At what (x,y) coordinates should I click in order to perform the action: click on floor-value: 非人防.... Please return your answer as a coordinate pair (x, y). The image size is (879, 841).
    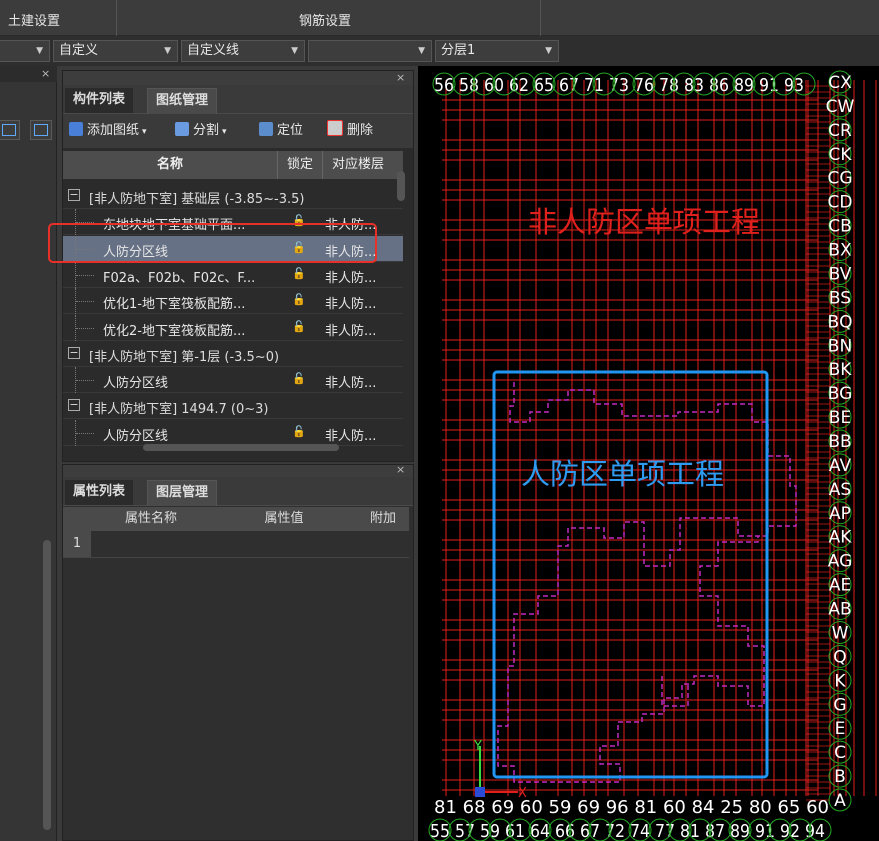
    Looking at the image, I should click on (351, 331).